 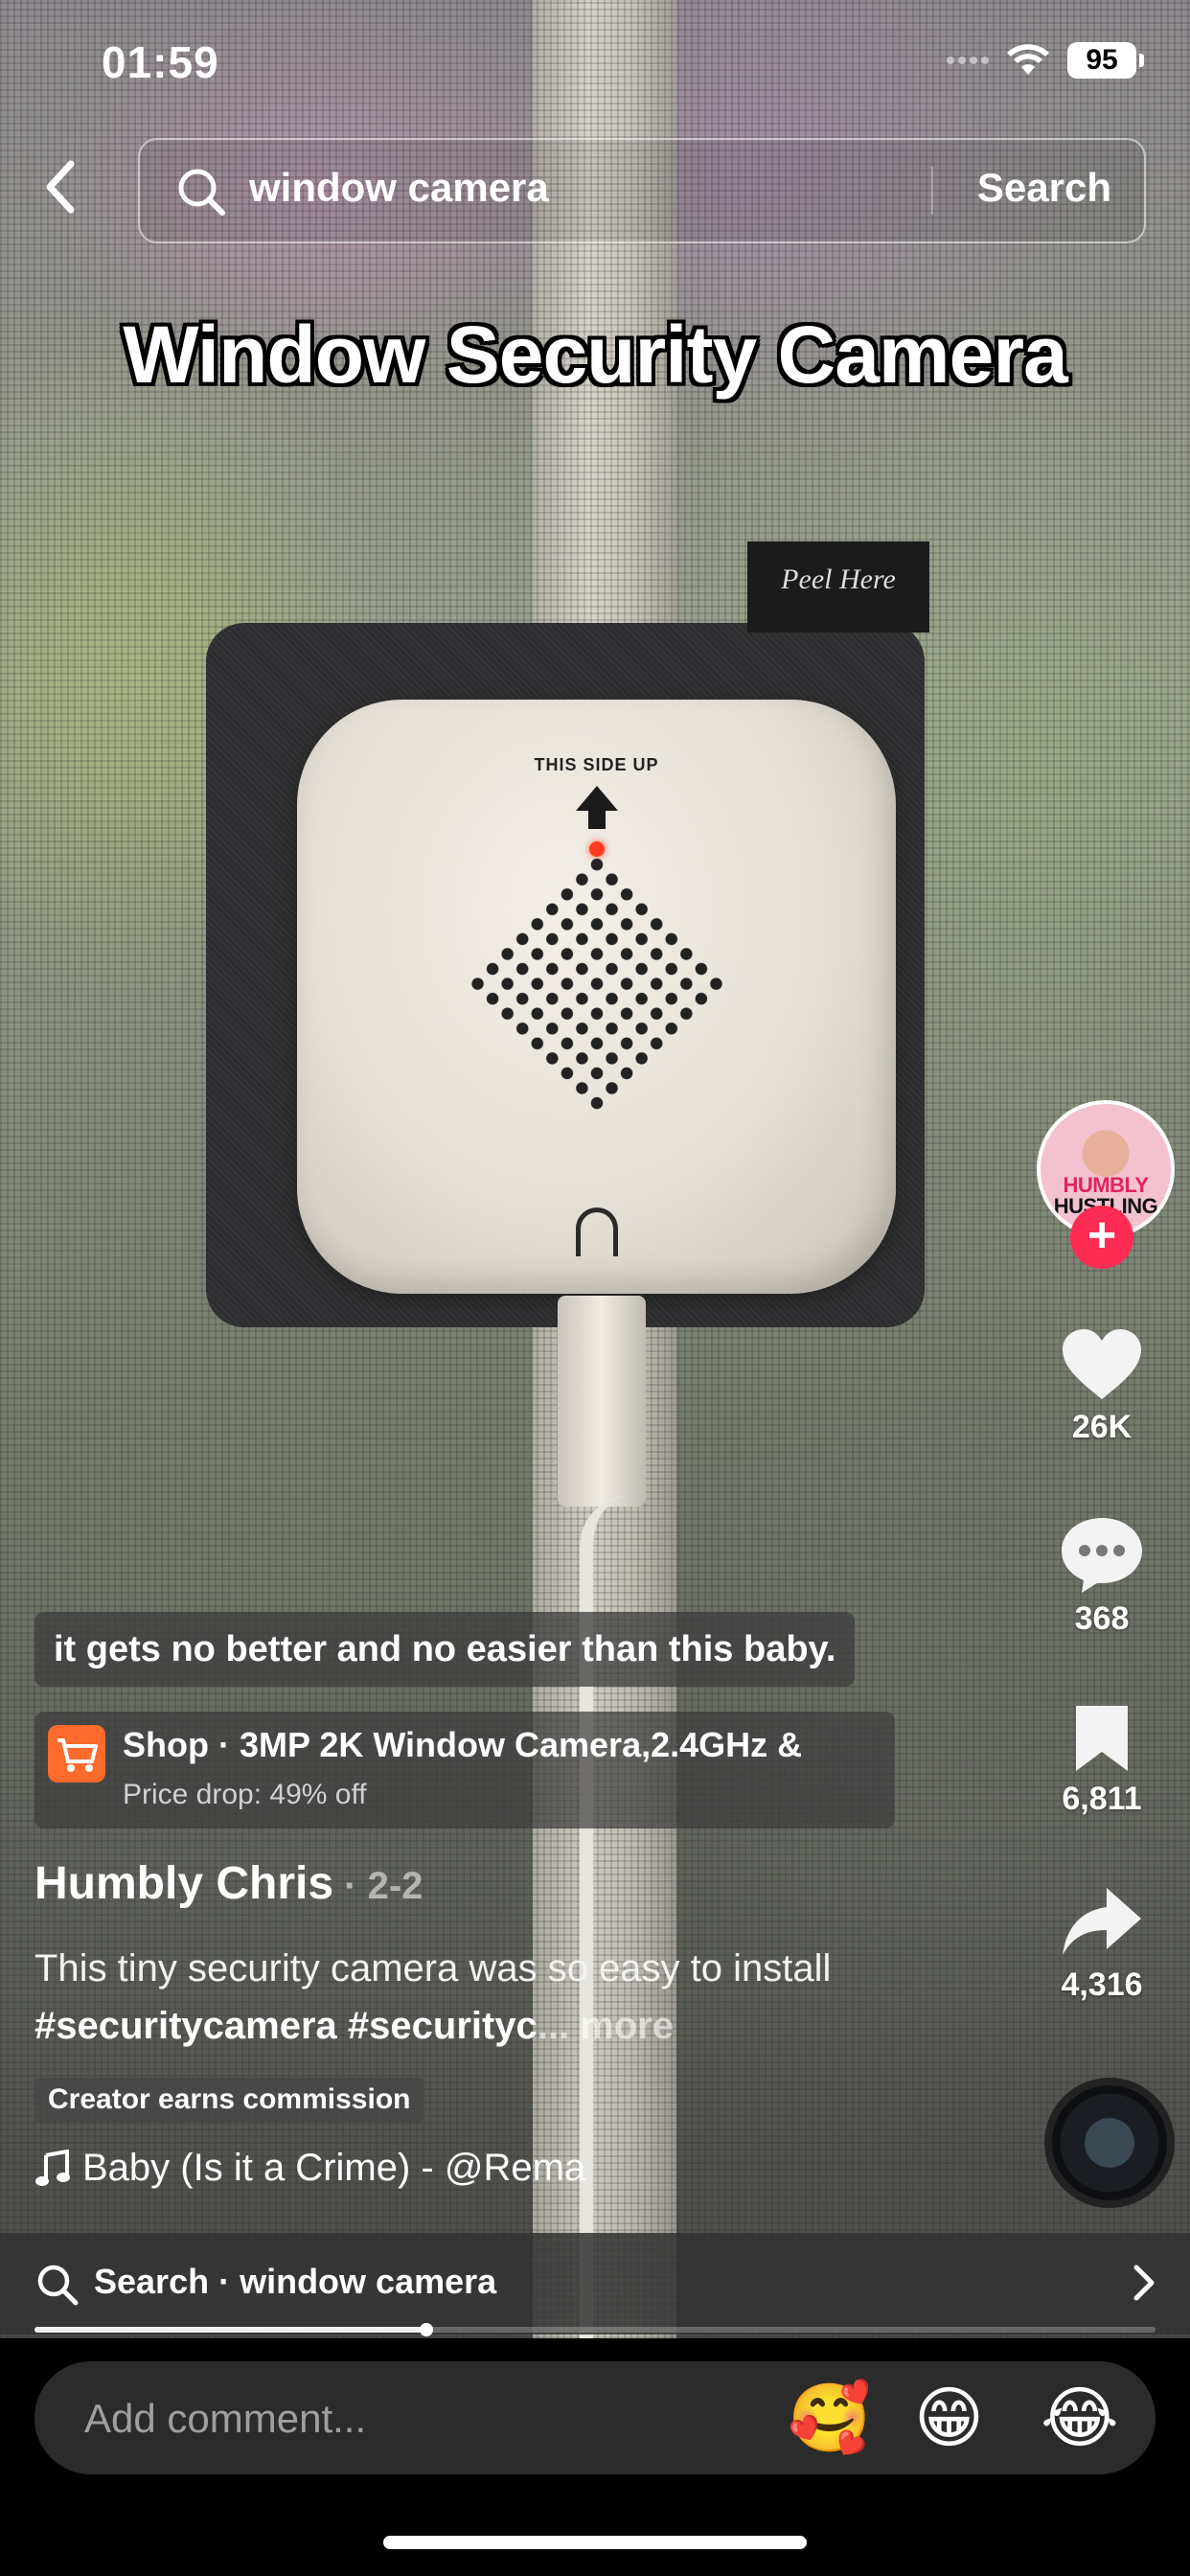 I want to click on music-note-icon, so click(x=53, y=2167).